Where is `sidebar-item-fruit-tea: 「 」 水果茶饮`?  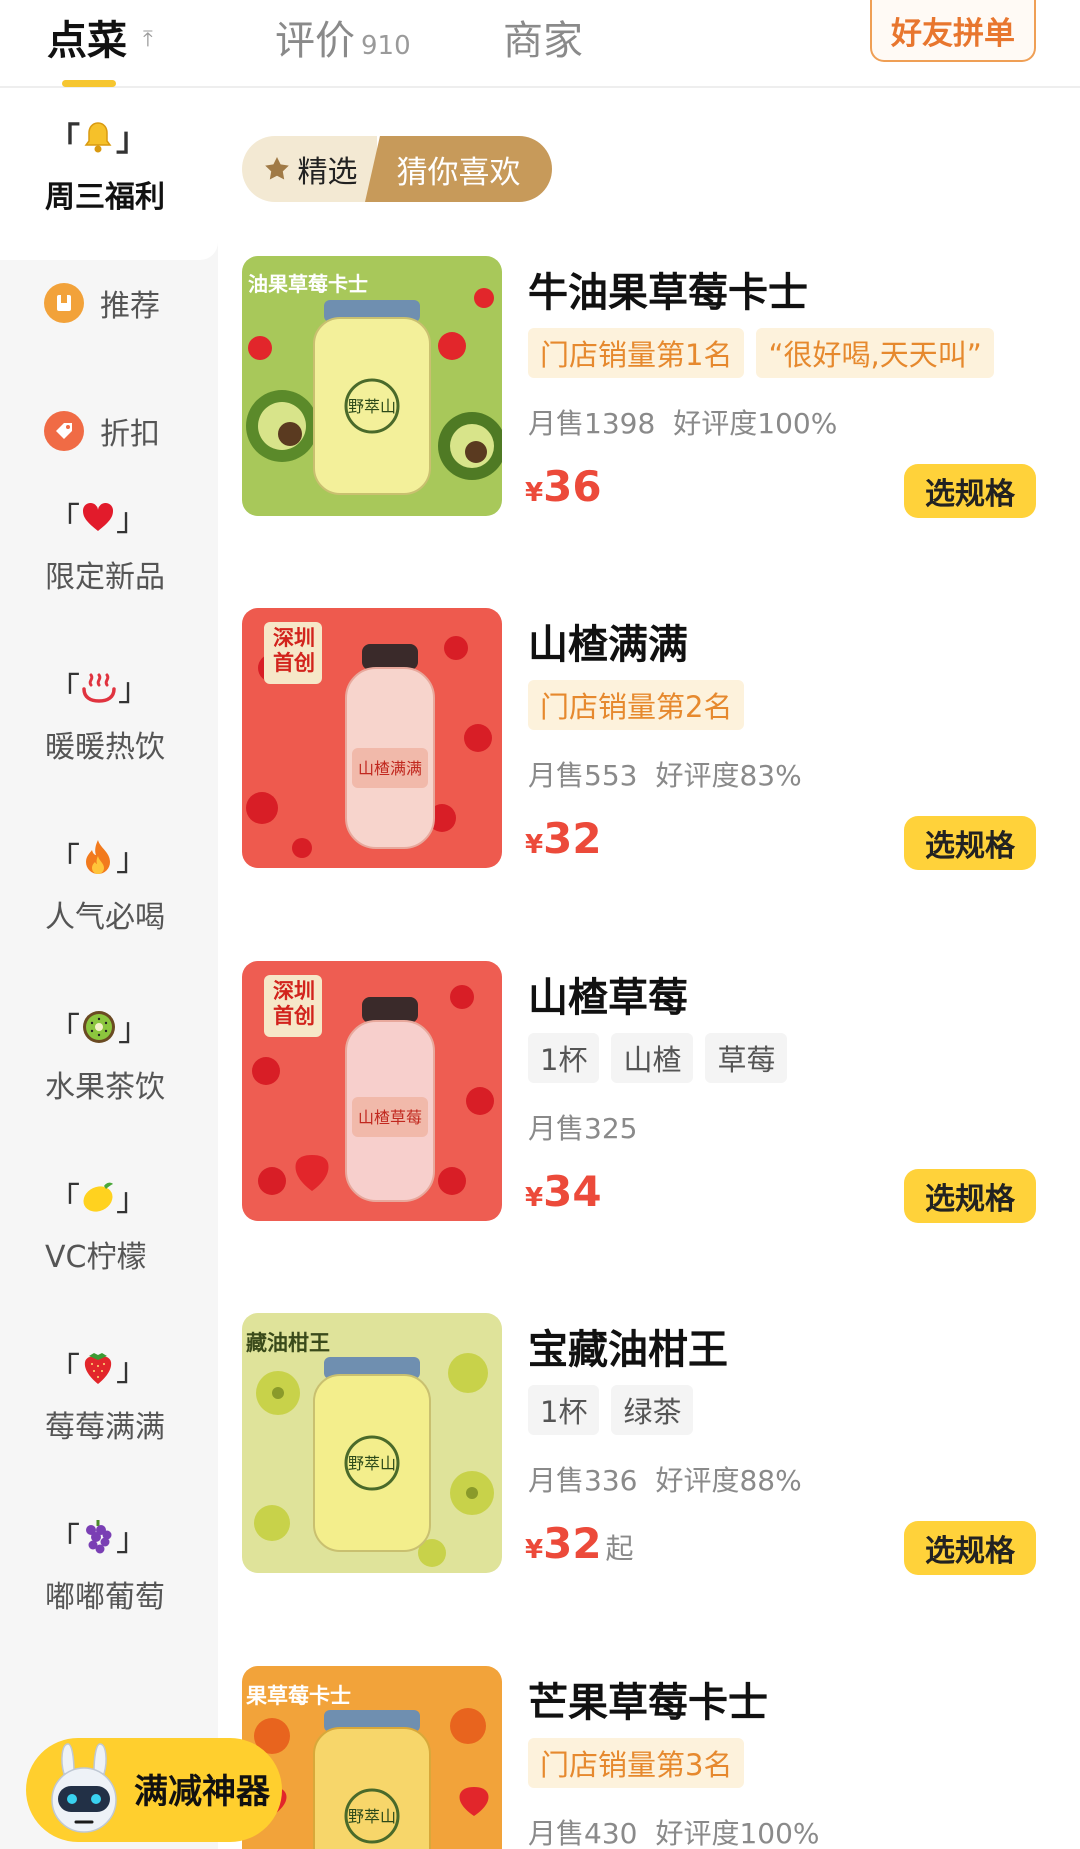 sidebar-item-fruit-tea: 「 」 水果茶饮 is located at coordinates (109, 1065).